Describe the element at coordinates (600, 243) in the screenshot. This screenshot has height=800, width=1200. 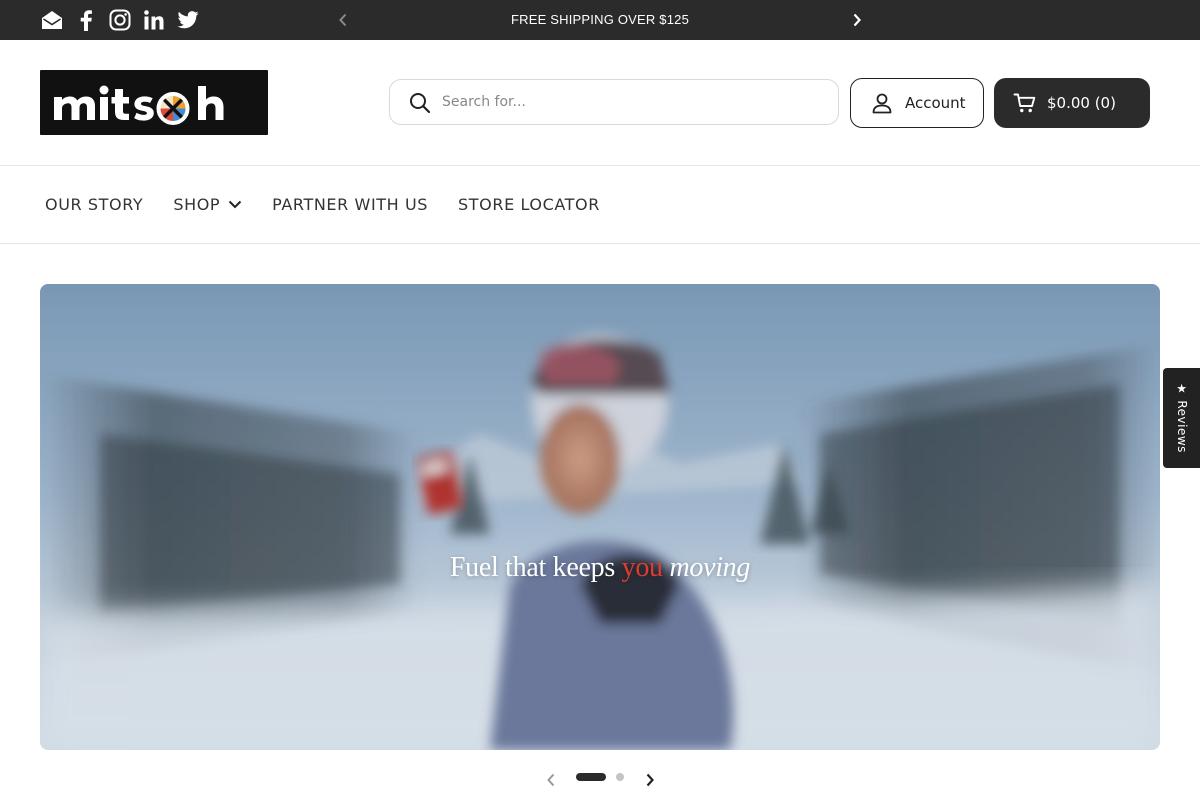
I see `nav-divider` at that location.